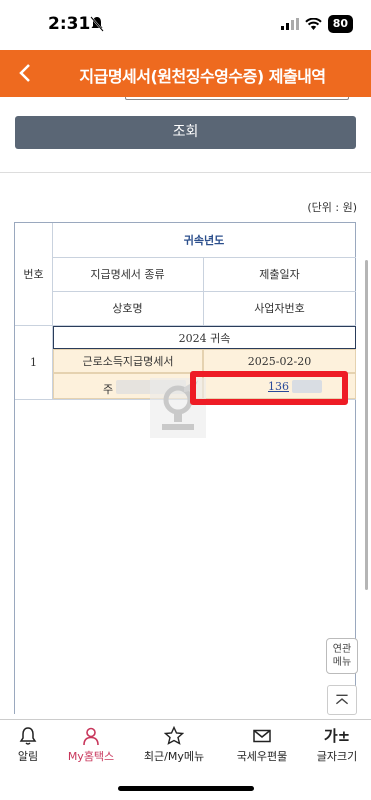 This screenshot has height=800, width=371. I want to click on header-number: 번호, so click(33, 274).